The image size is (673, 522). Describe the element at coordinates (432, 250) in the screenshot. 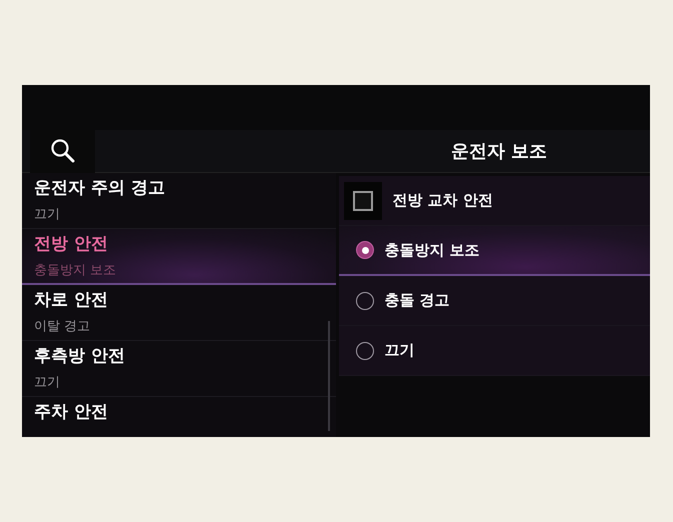

I see `option-label: 충돌방지 보조` at that location.